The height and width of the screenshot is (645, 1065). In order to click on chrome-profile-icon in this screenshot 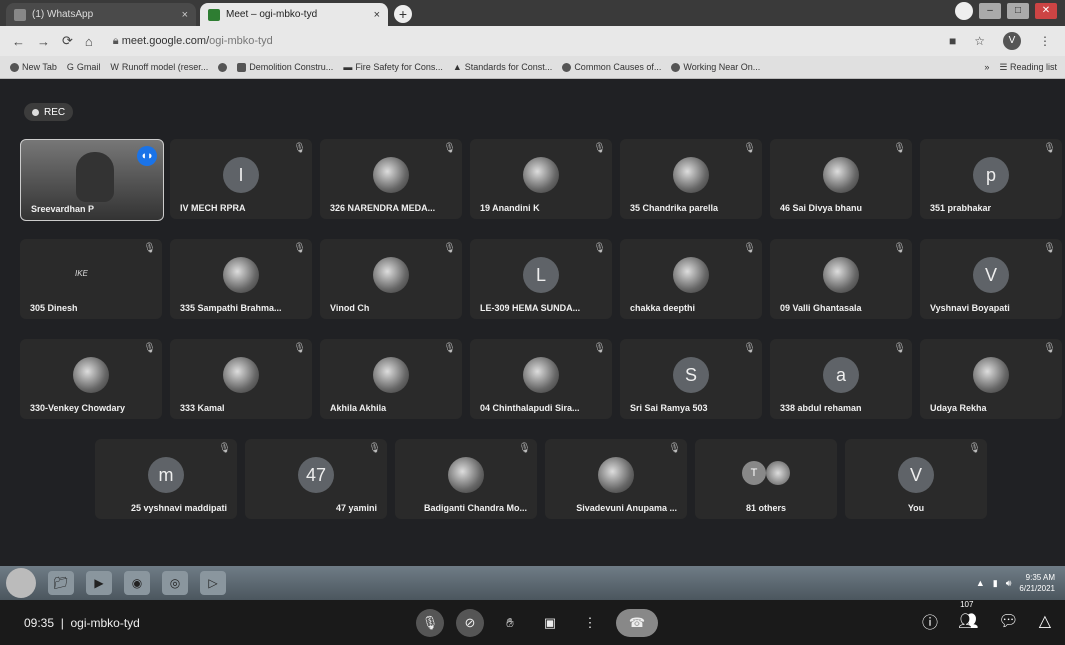, I will do `click(964, 11)`.